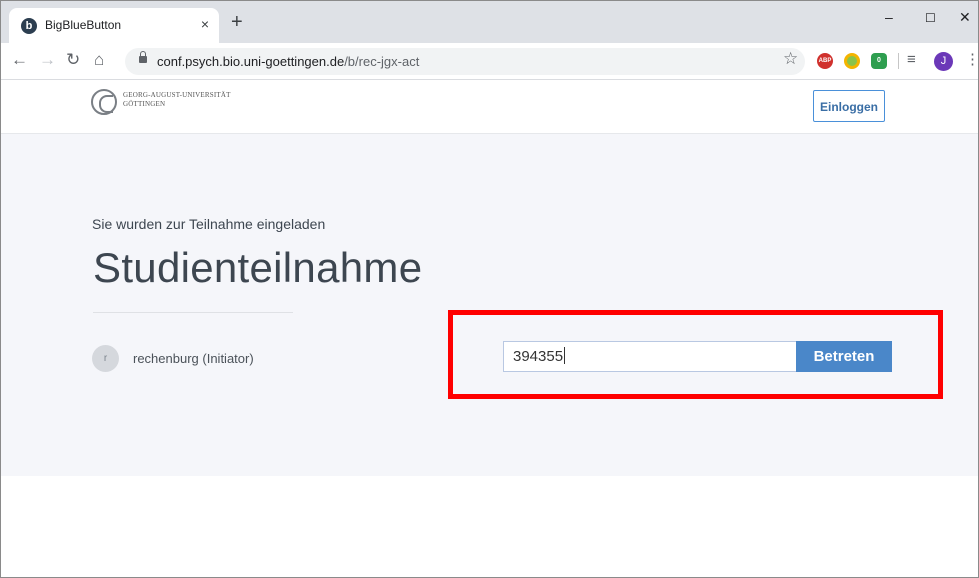  I want to click on adblock-extension-icon: ABP, so click(825, 61).